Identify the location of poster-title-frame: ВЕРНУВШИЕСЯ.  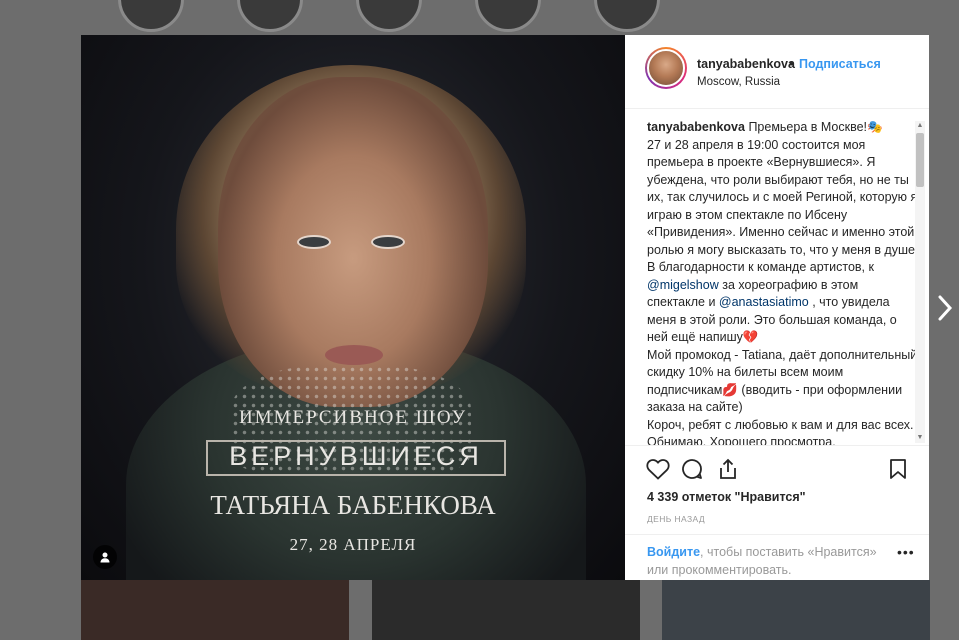
(356, 458).